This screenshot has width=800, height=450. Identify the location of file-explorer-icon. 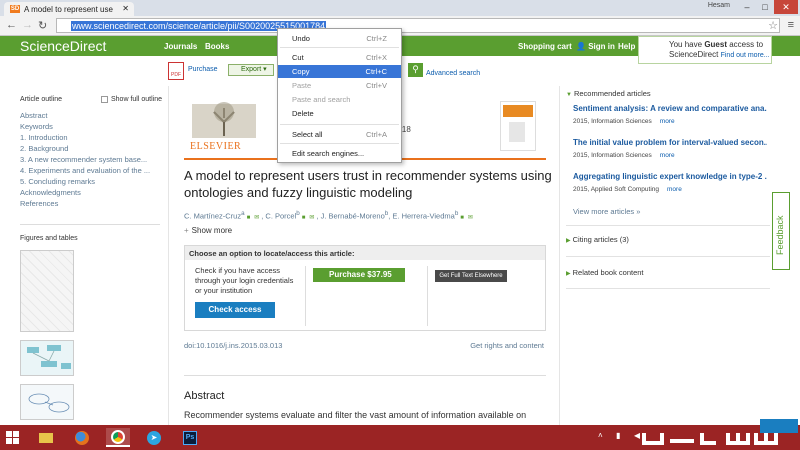
(46, 437).